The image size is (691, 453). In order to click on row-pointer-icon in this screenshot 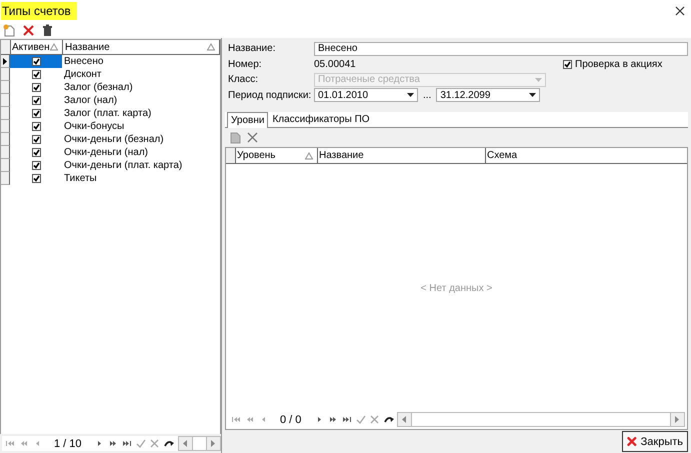, I will do `click(5, 61)`.